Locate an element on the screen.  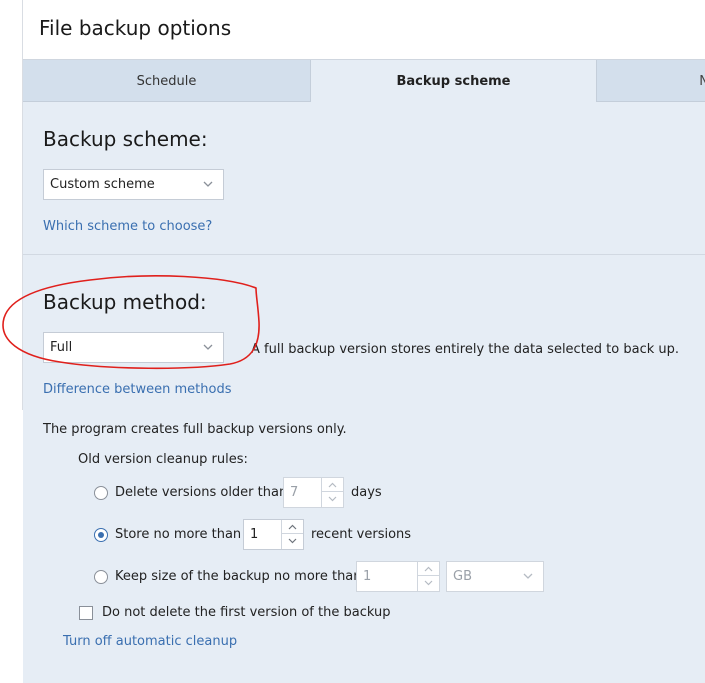
versions-stepper: 1 is located at coordinates (273, 534).